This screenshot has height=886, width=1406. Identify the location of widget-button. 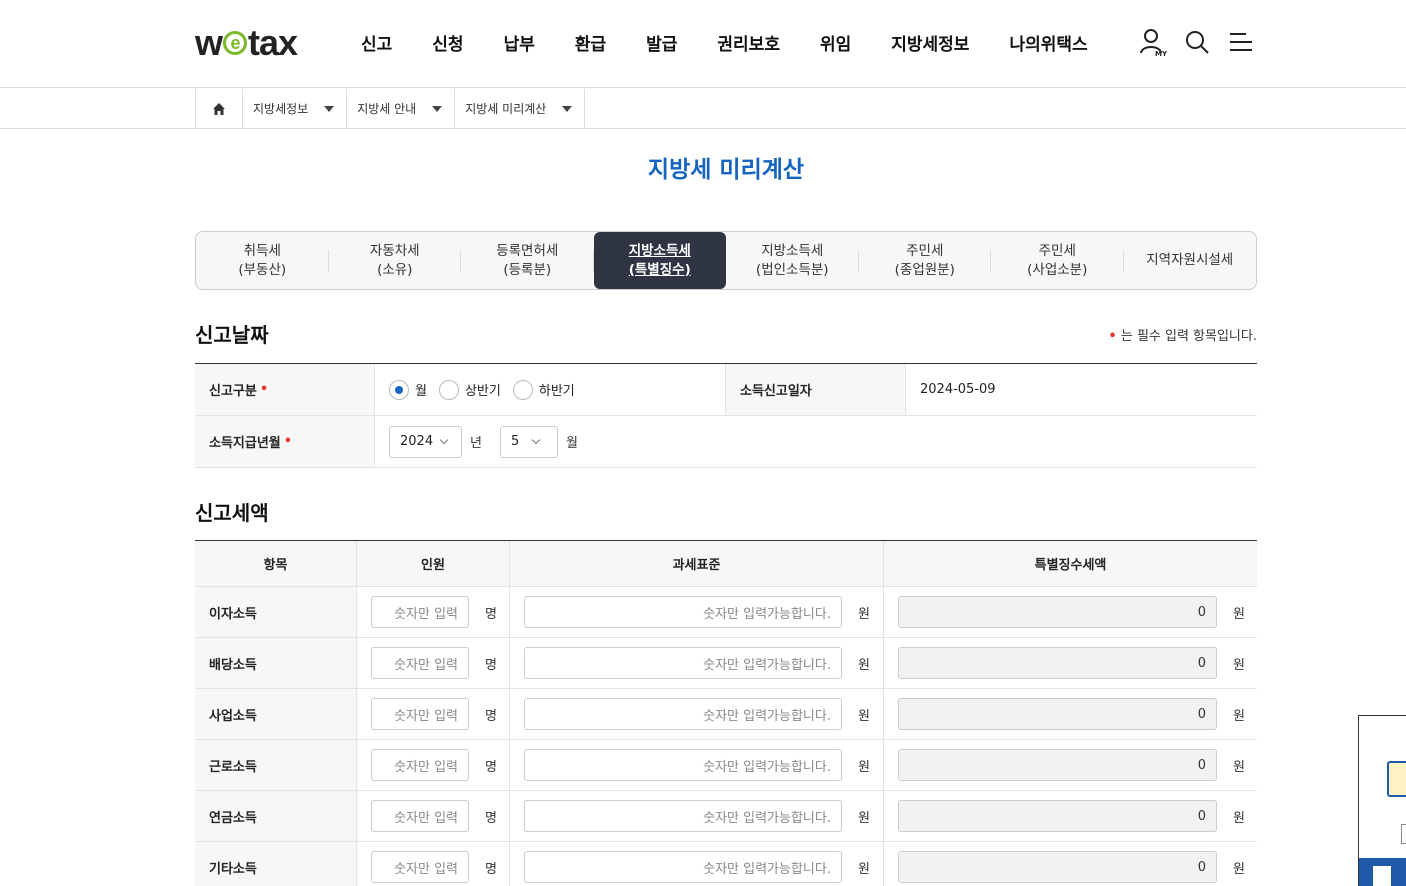
(1382, 872).